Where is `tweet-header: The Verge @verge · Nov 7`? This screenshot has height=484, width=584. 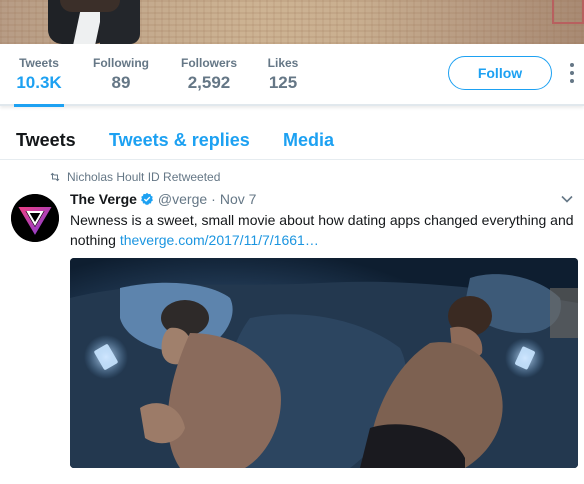
tweet-header: The Verge @verge · Nov 7 is located at coordinates (163, 199).